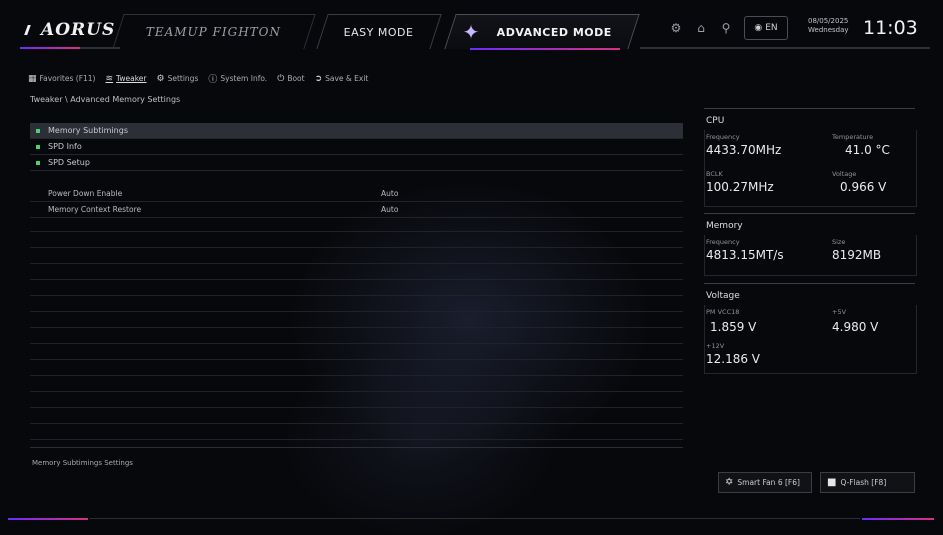 The height and width of the screenshot is (535, 943). Describe the element at coordinates (744, 150) in the screenshot. I see `cpu-frequency-value: 4433.70MHz` at that location.